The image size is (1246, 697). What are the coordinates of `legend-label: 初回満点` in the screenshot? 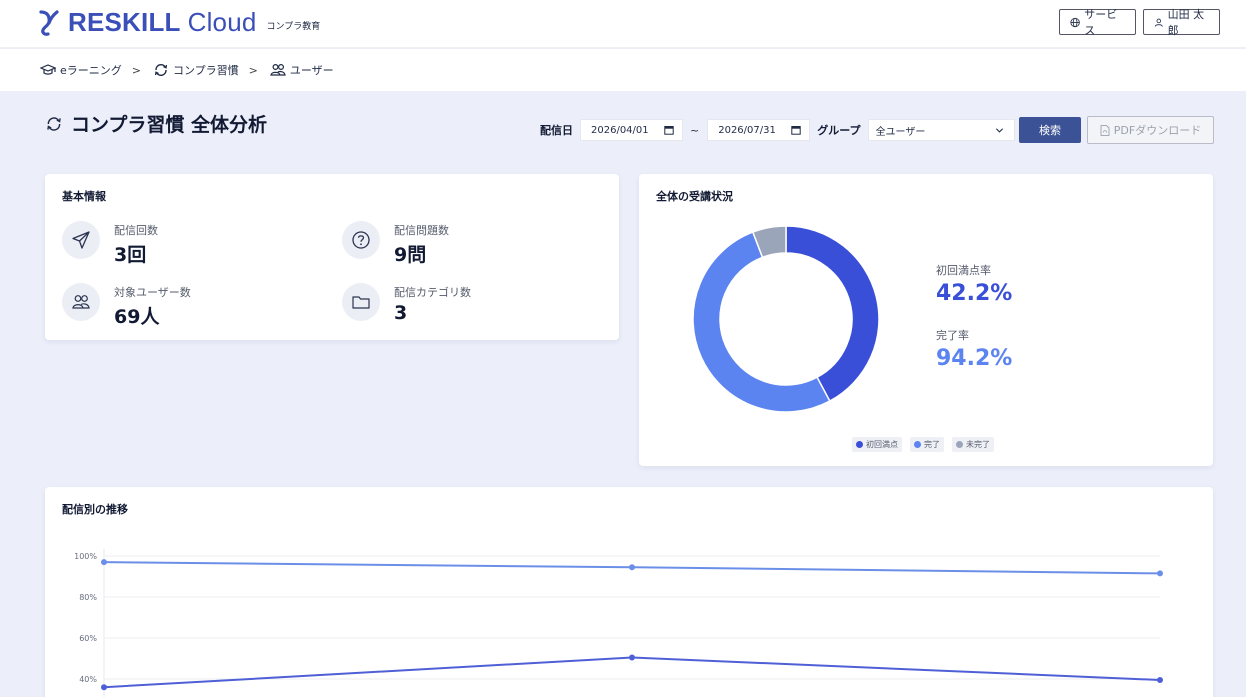 It's located at (882, 444).